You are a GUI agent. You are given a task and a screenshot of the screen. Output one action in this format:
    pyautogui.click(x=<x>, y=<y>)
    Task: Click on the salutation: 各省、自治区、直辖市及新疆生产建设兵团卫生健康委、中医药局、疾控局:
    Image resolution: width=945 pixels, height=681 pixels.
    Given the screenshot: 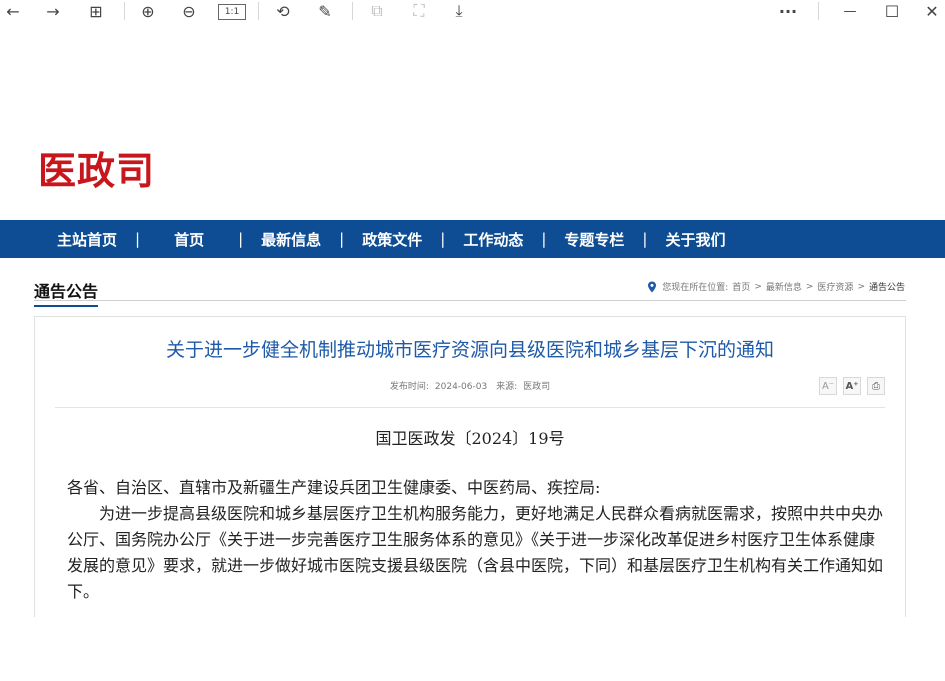 What is the action you would take?
    pyautogui.click(x=334, y=487)
    